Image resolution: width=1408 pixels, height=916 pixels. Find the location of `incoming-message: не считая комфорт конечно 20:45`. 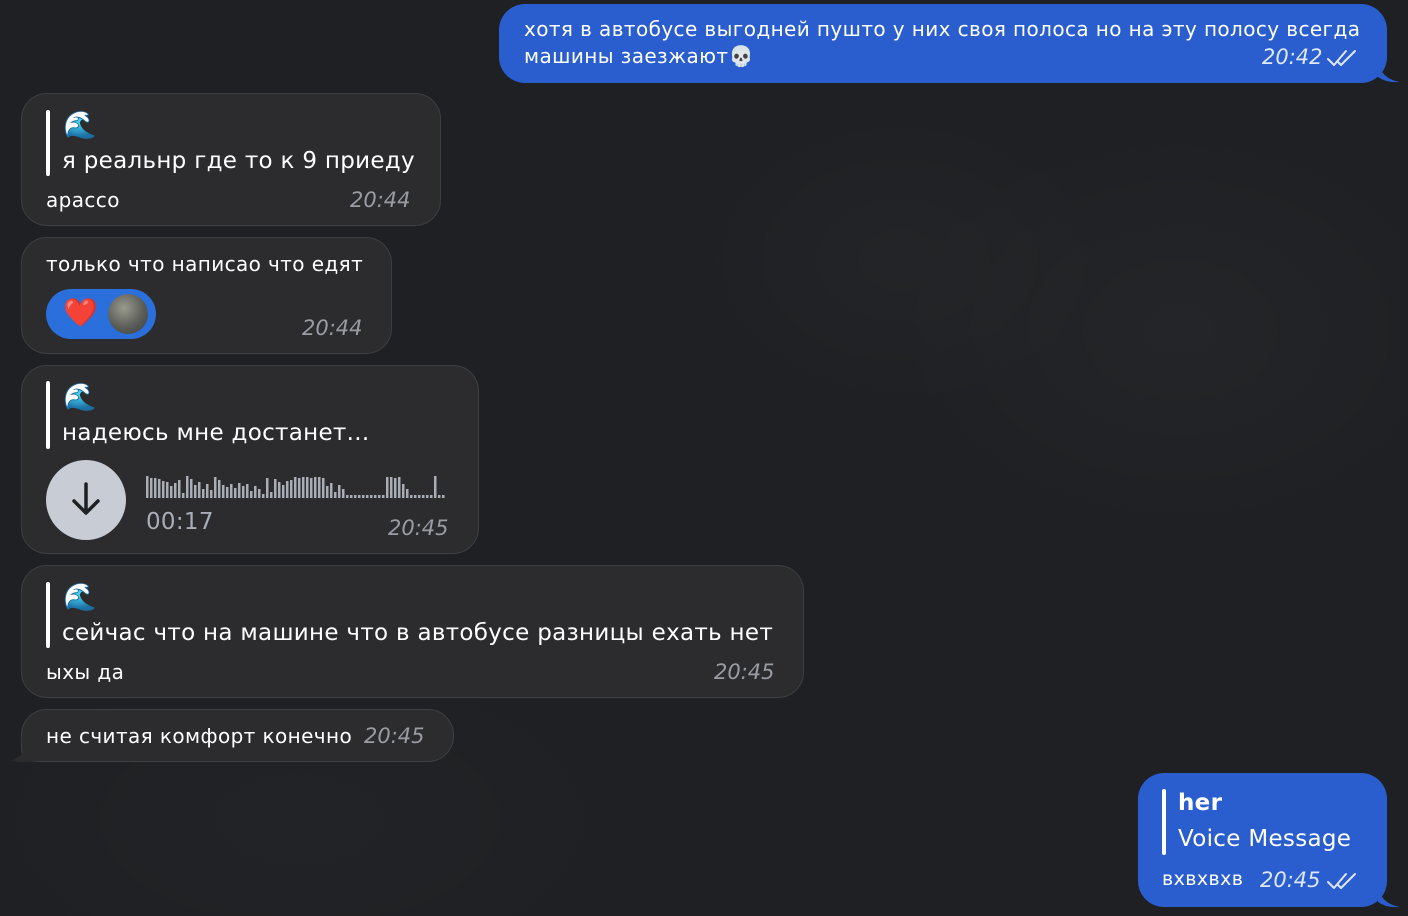

incoming-message: не считая комфорт конечно 20:45 is located at coordinates (237, 735).